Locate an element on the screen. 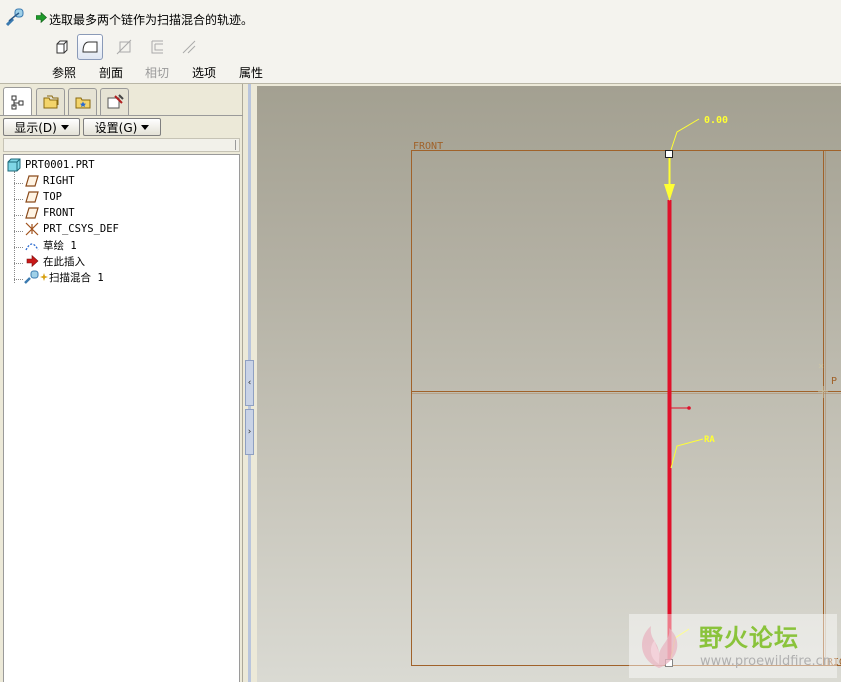 The image size is (841, 682). csys-icon is located at coordinates (32, 229).